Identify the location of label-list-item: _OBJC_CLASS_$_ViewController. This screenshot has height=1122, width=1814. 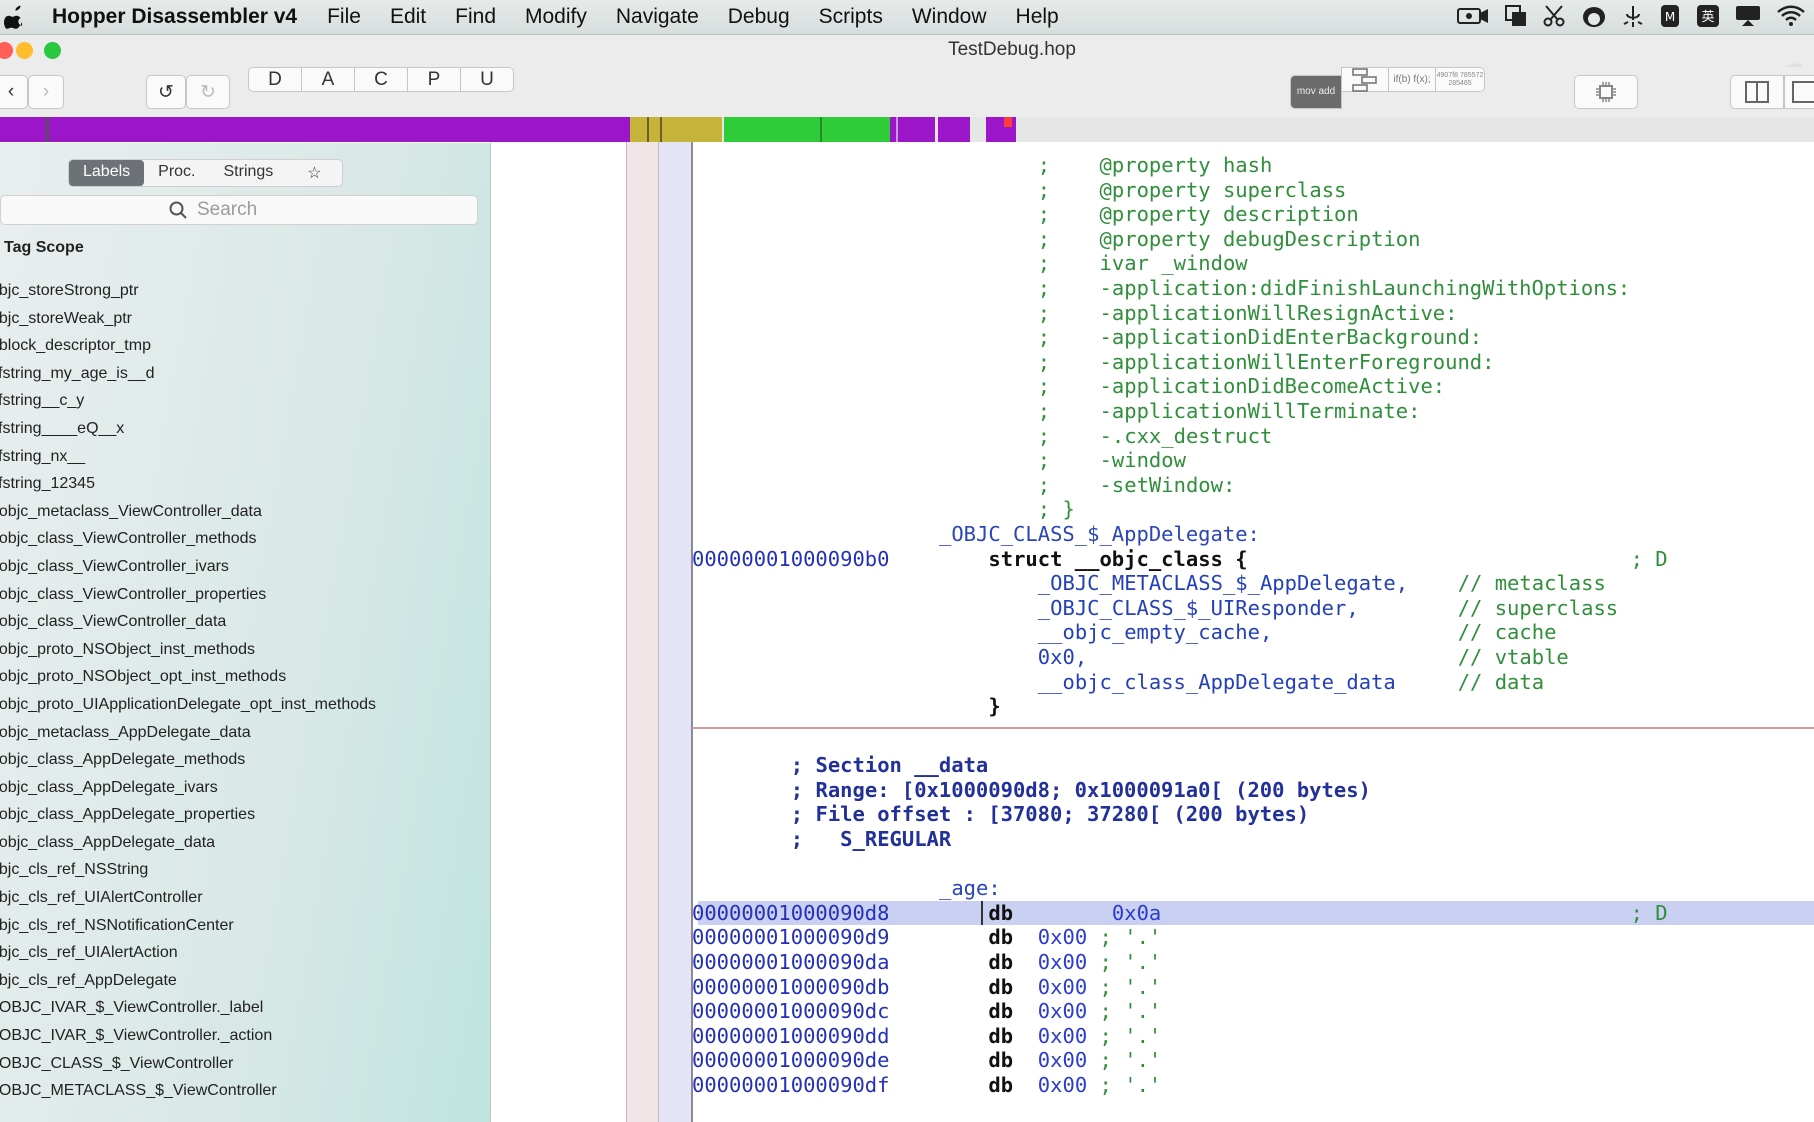
(188, 1064).